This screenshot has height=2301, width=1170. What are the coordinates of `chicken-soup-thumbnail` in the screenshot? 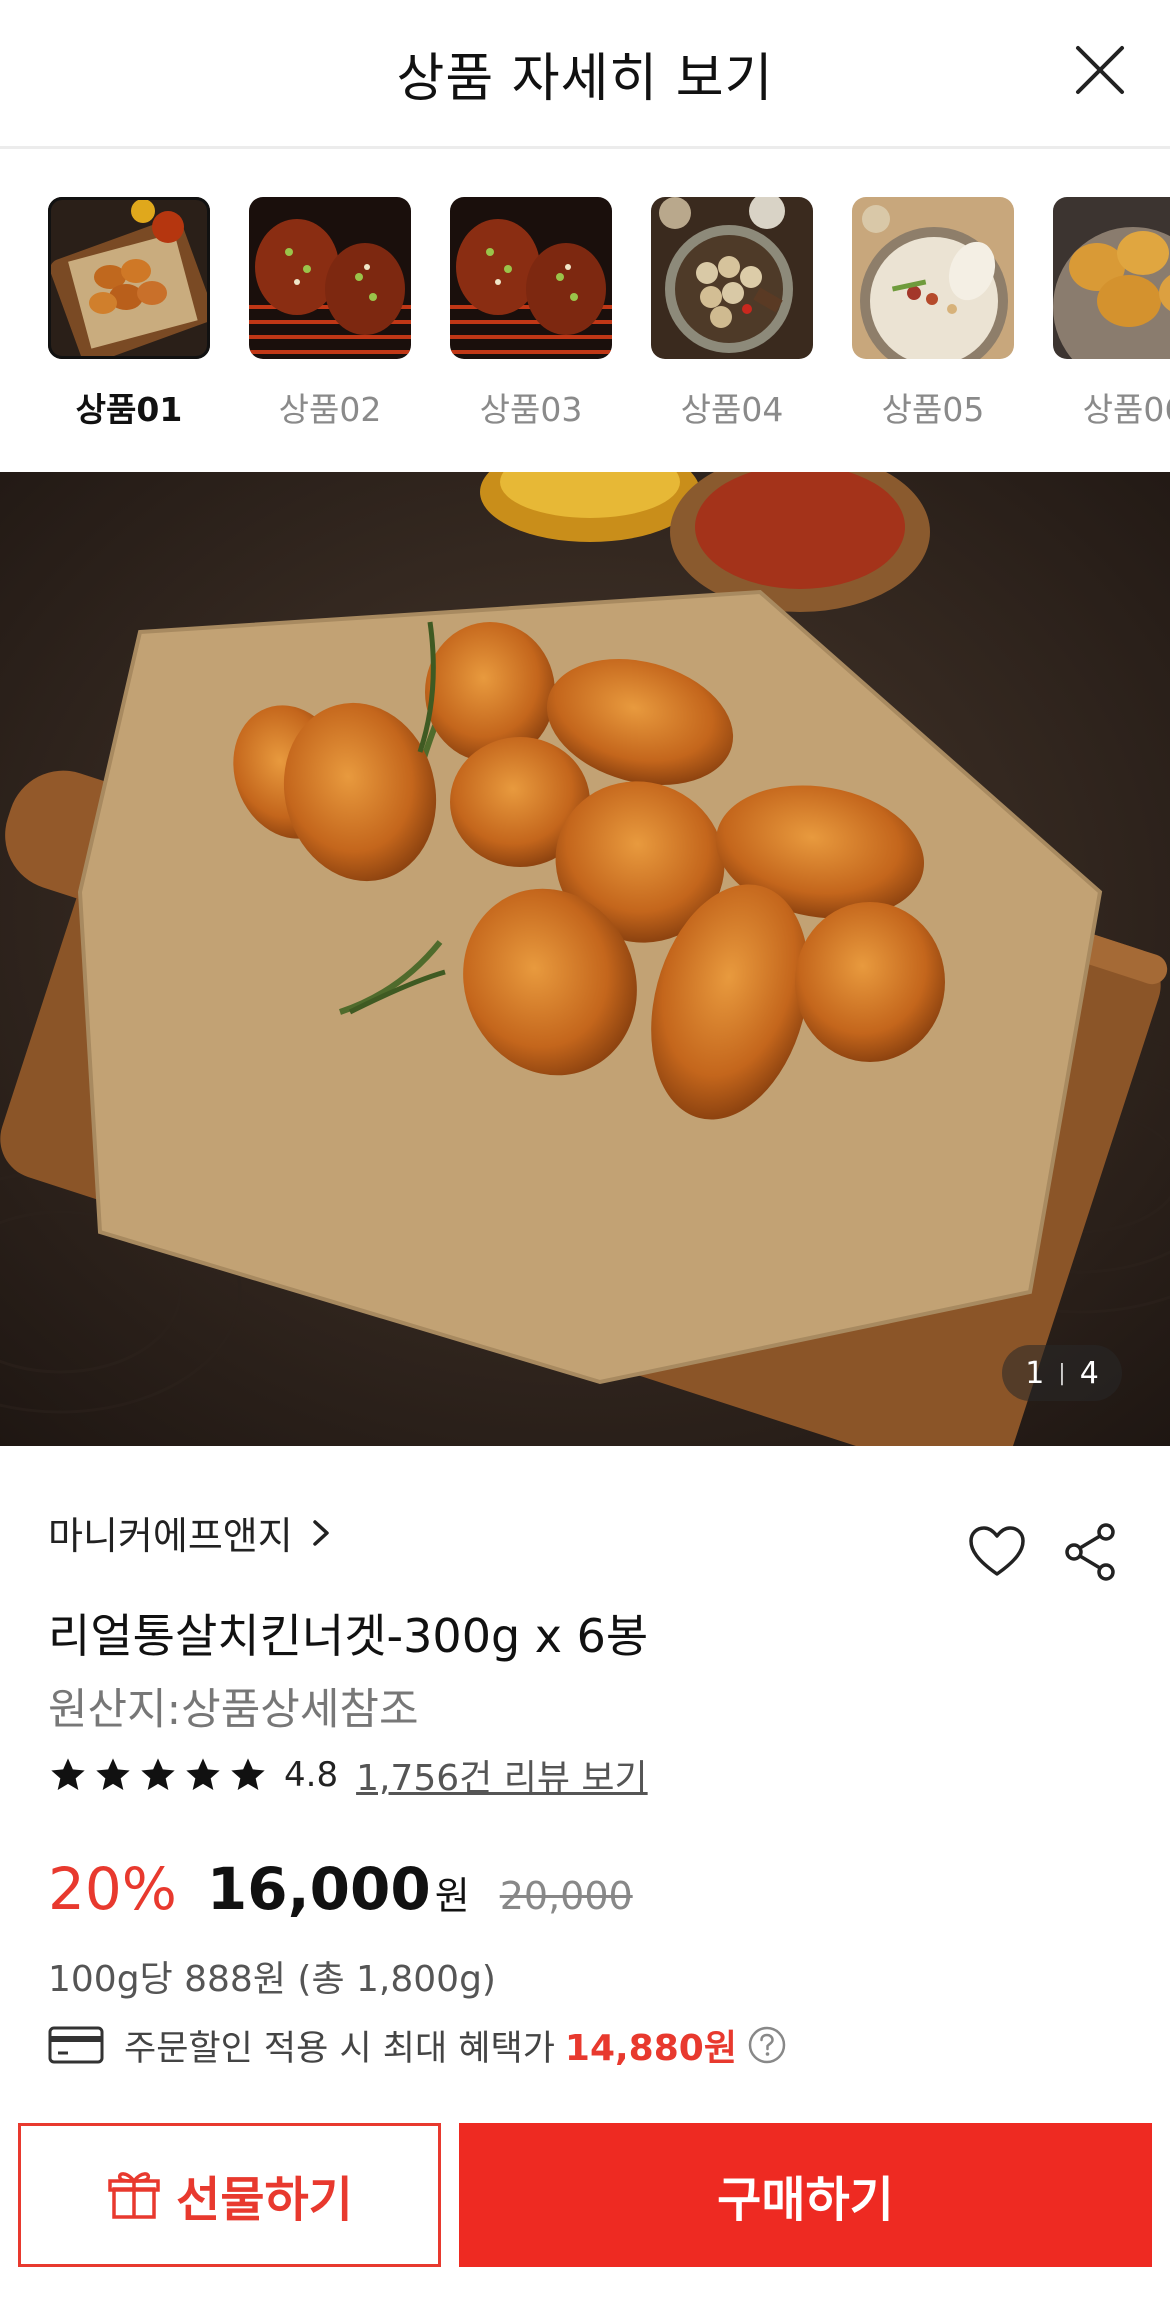 It's located at (933, 278).